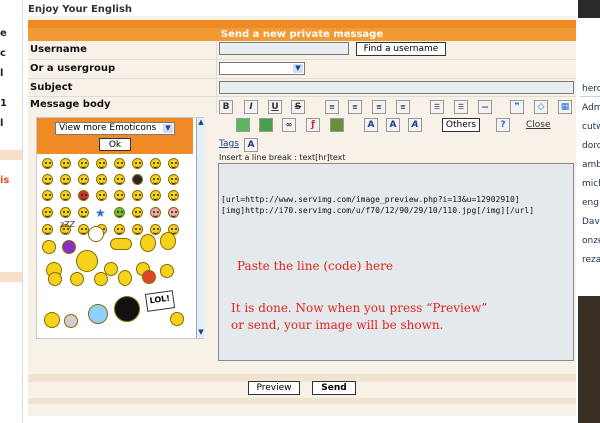 This screenshot has width=600, height=423. What do you see at coordinates (127, 309) in the screenshot?
I see `afro-icon` at bounding box center [127, 309].